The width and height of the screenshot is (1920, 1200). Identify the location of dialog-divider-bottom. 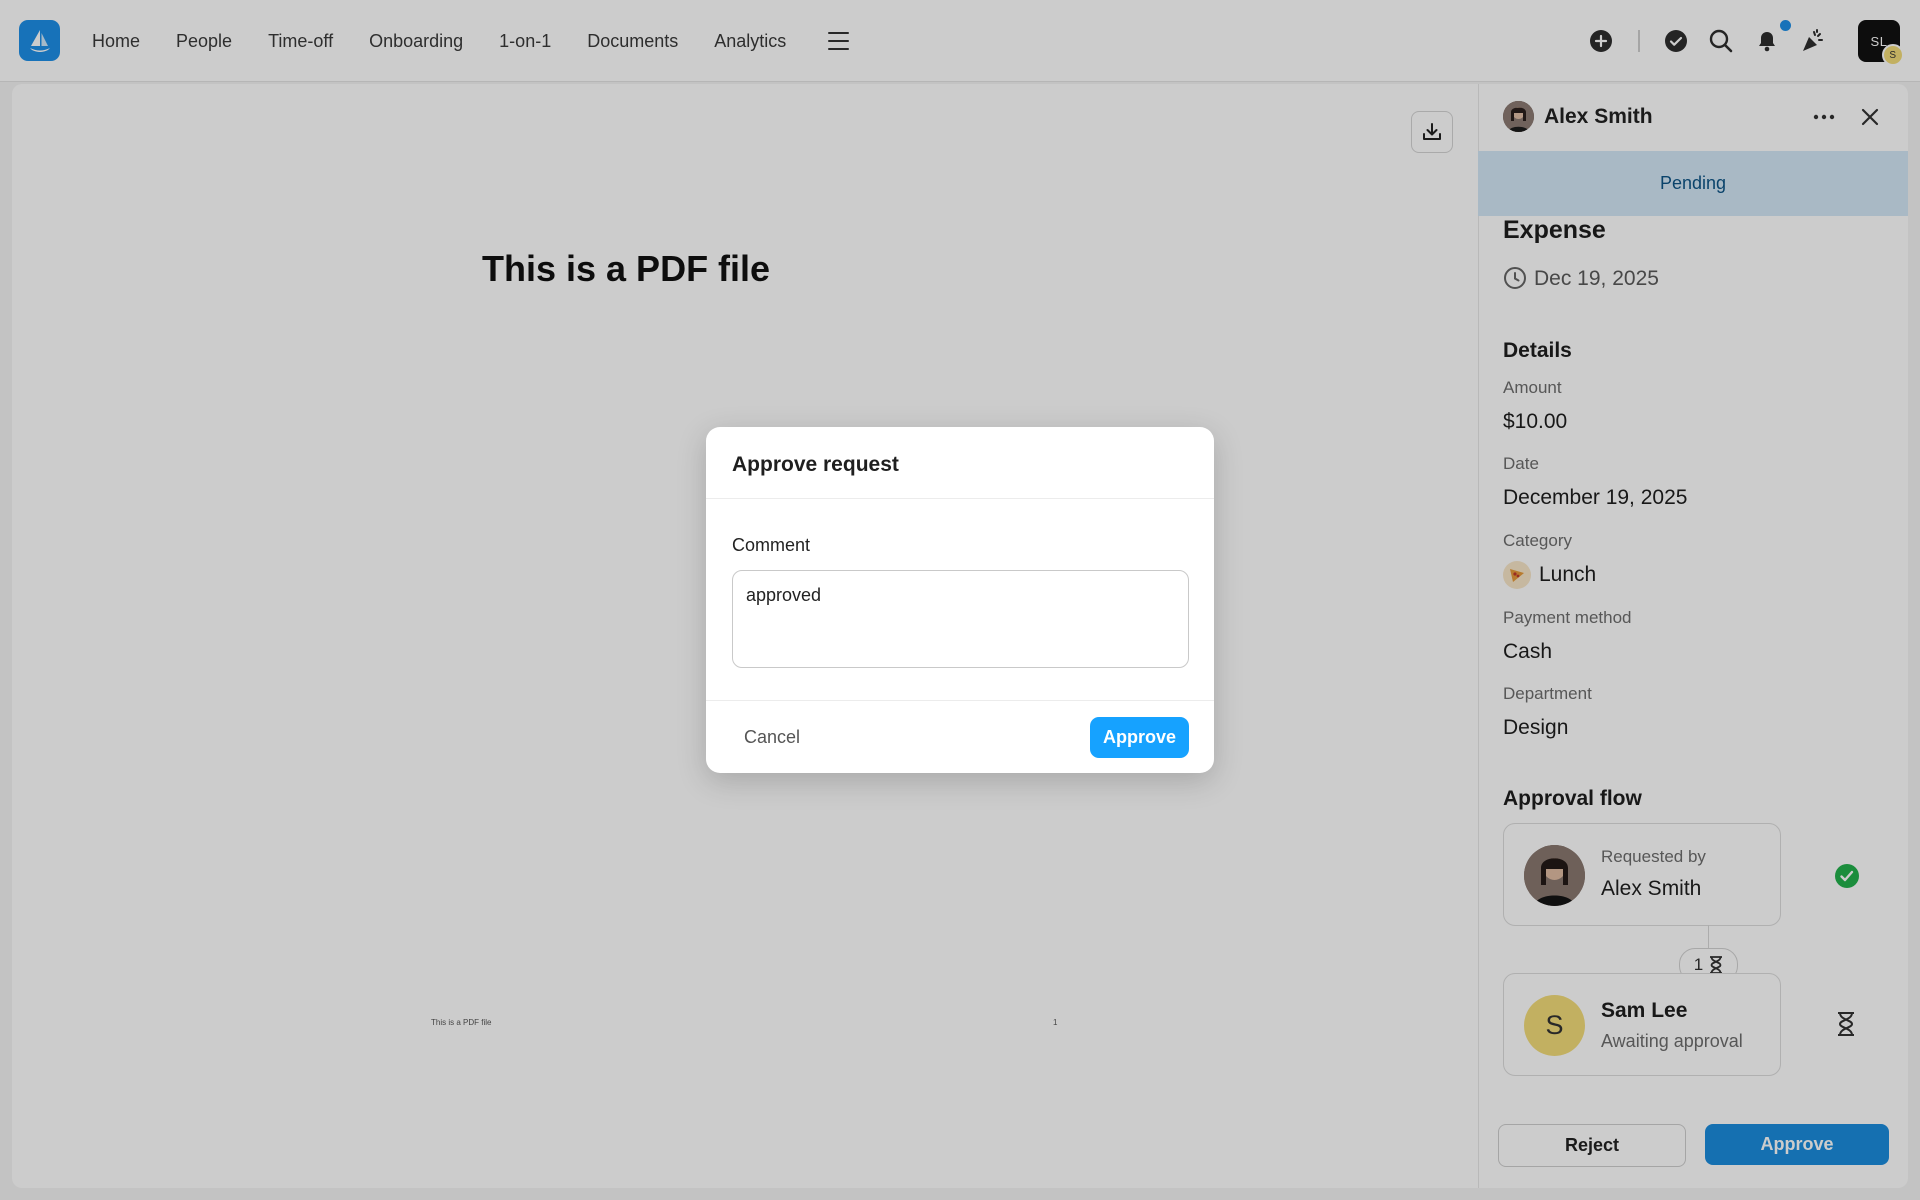
(960, 700).